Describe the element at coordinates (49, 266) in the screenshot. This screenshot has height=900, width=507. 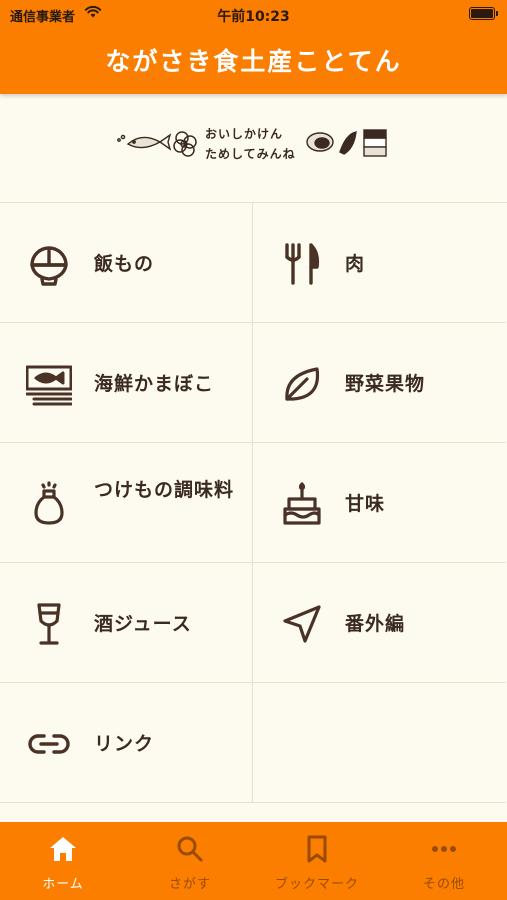
I see `rice-bowl-icon` at that location.